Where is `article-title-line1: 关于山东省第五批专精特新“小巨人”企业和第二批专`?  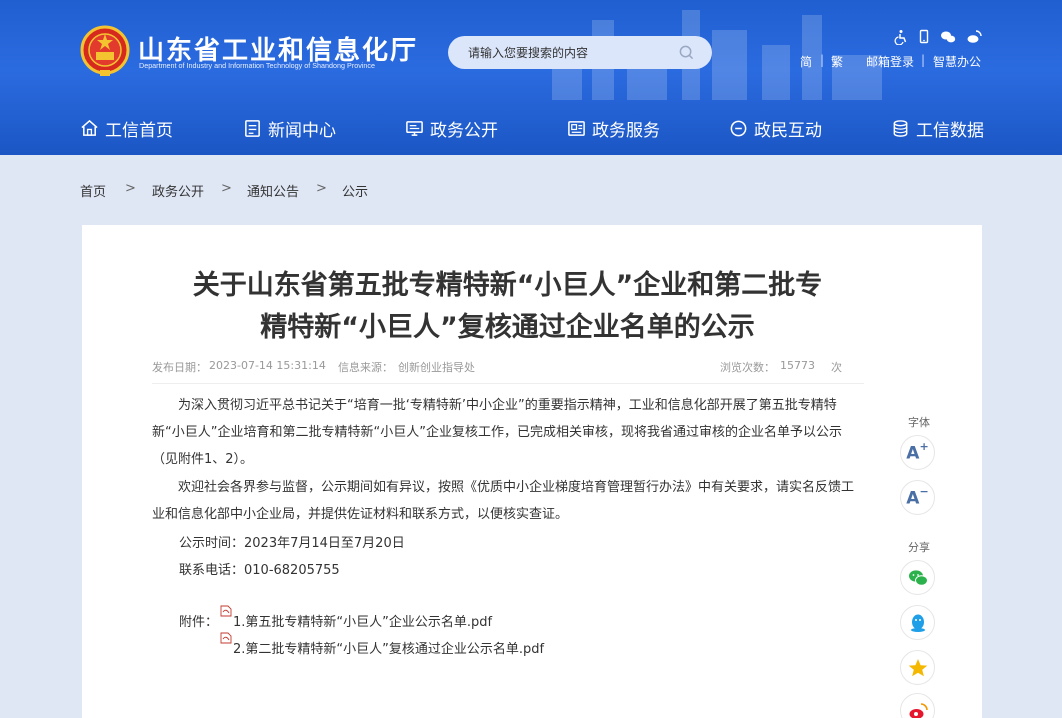
article-title-line1: 关于山东省第五批专精特新“小巨人”企业和第二批专 is located at coordinates (507, 285).